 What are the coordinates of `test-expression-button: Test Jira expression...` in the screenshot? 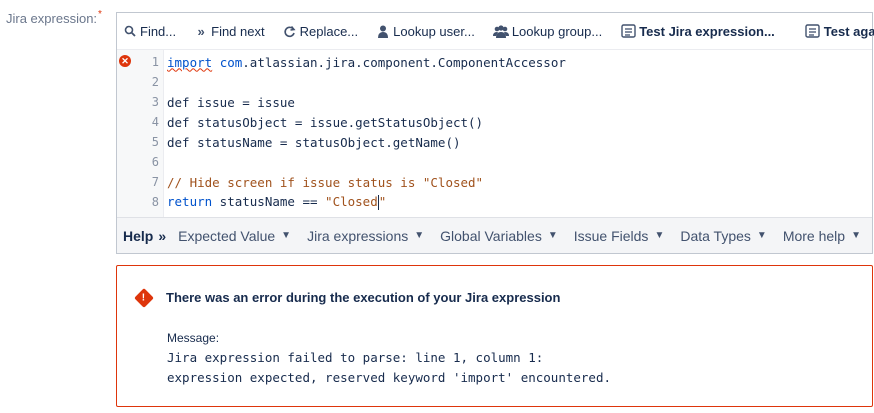 It's located at (697, 31).